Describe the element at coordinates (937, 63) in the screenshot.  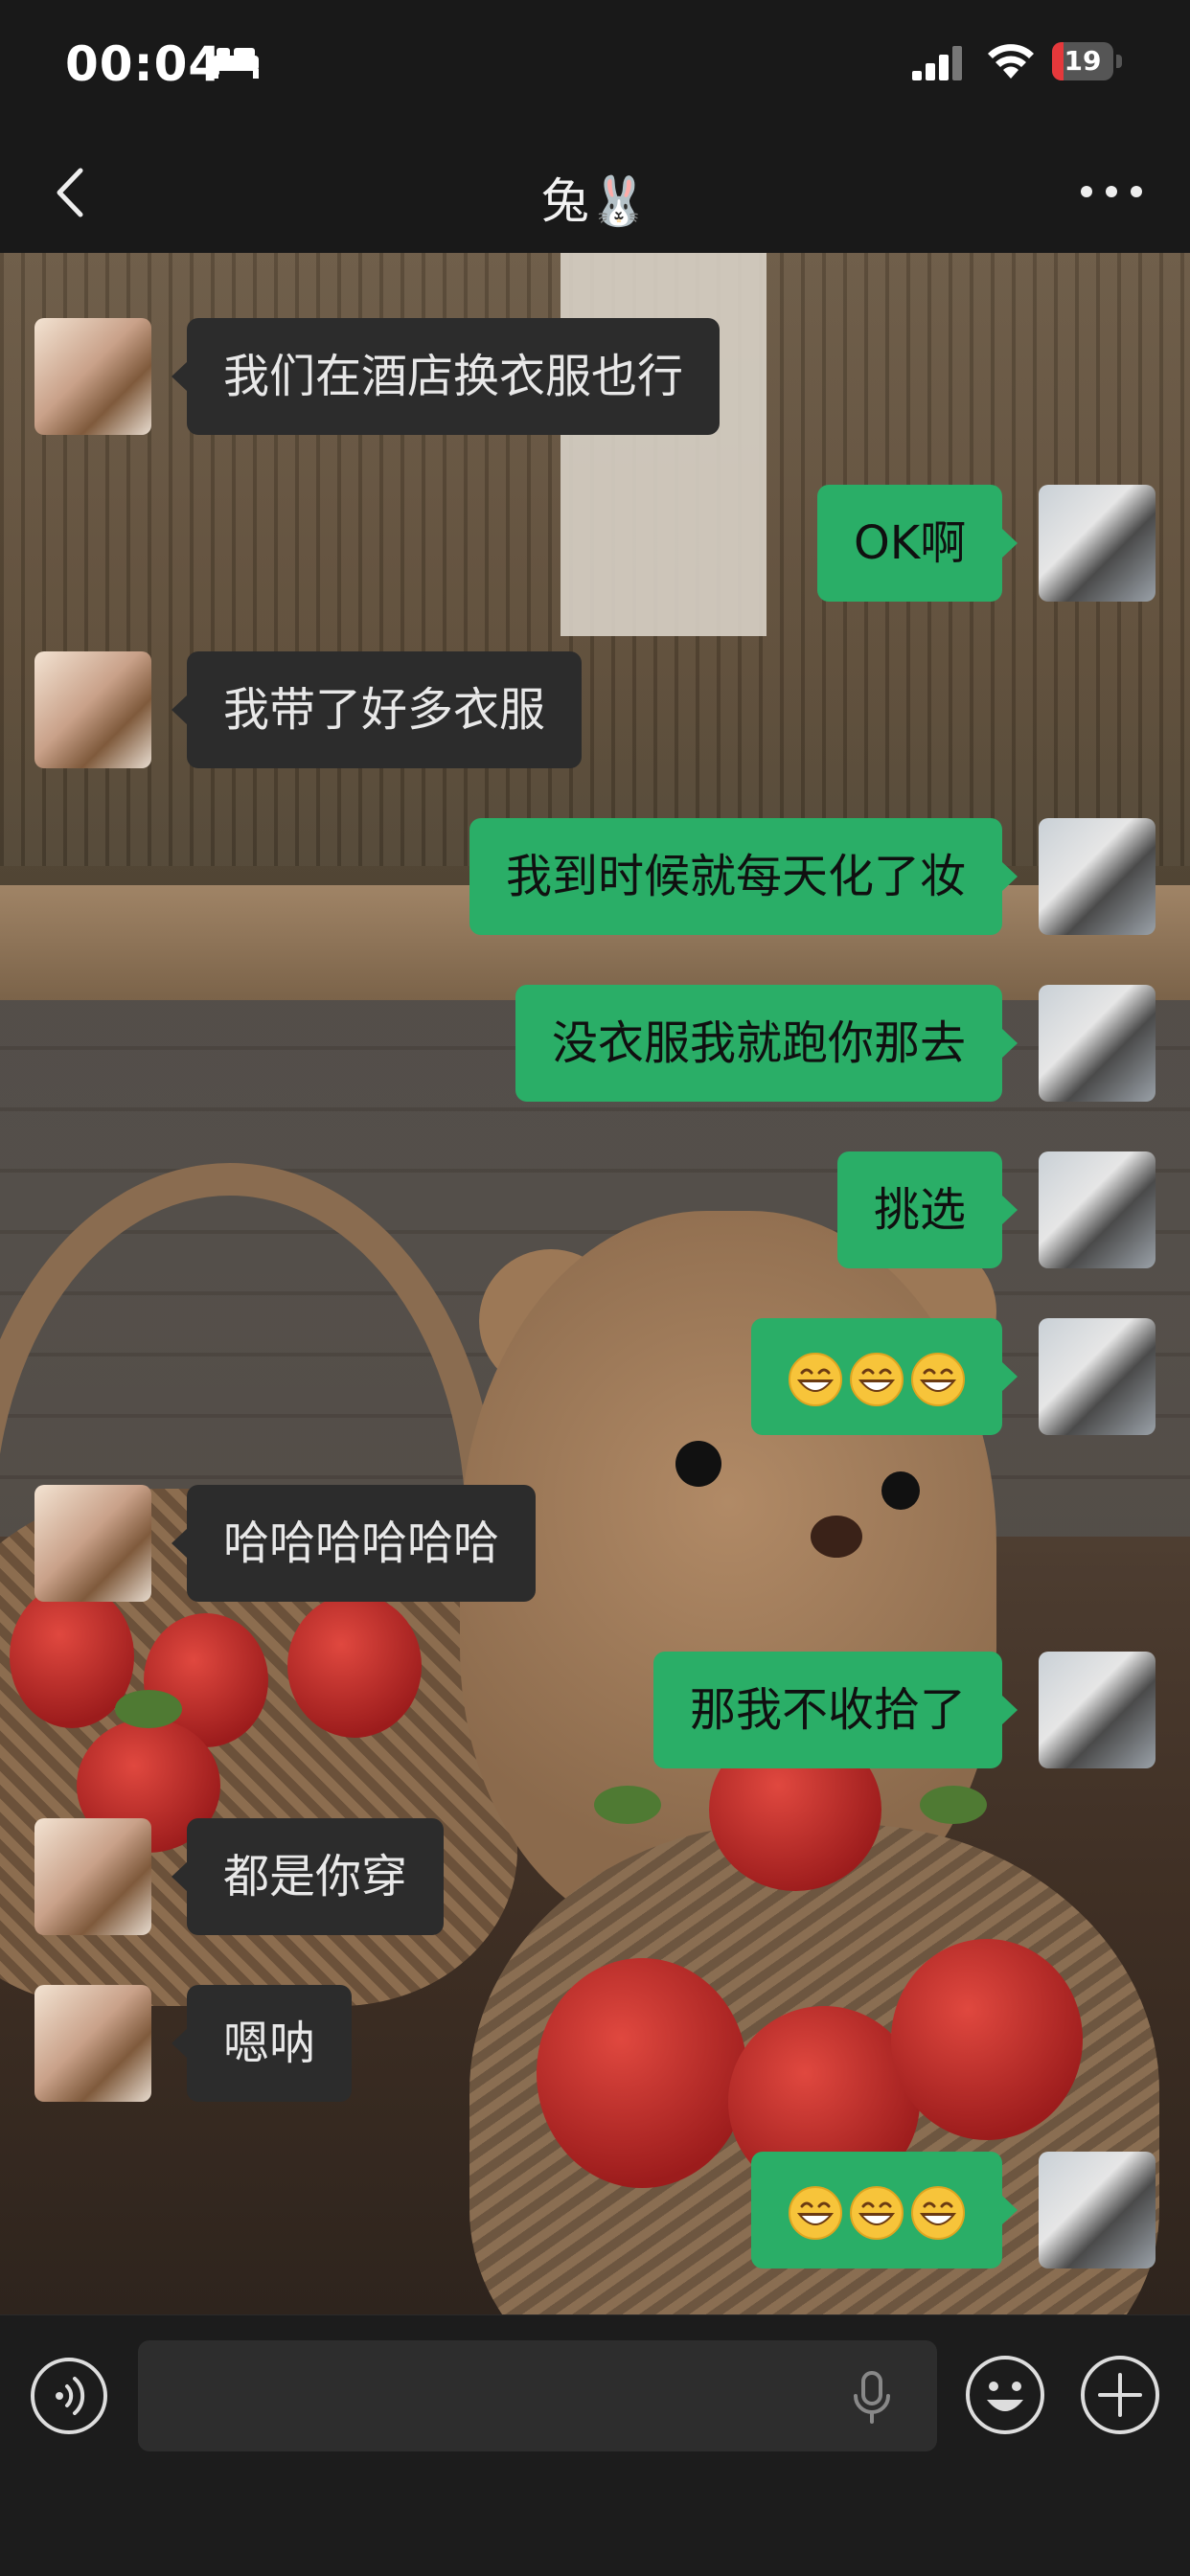
I see `signal-icon` at that location.